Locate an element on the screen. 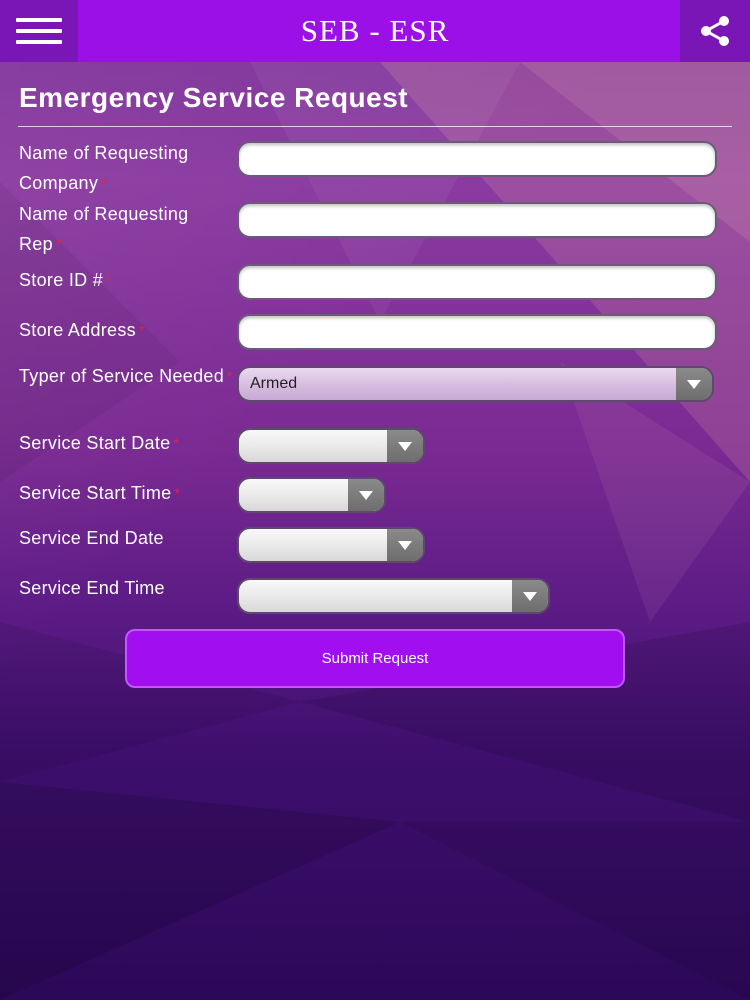  service-type-label: Typer of Service Needed * is located at coordinates (126, 376).